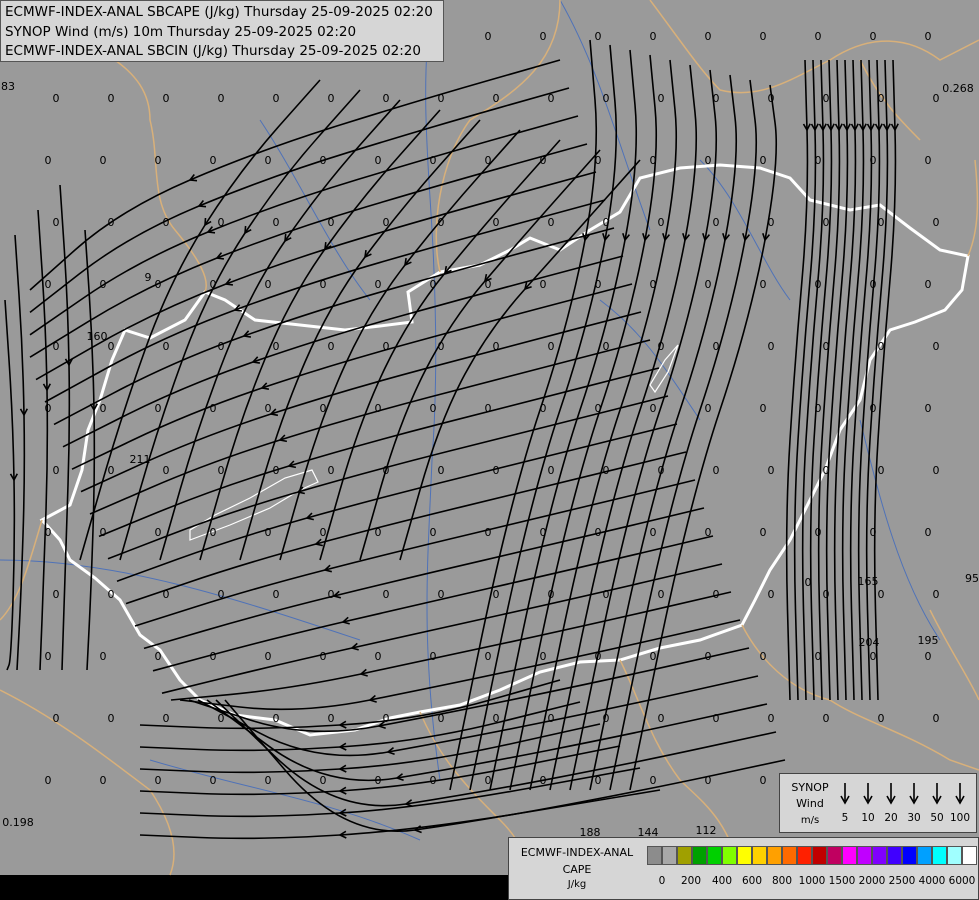 The image size is (979, 900). Describe the element at coordinates (722, 881) in the screenshot. I see `cape-tick-label: 400` at that location.